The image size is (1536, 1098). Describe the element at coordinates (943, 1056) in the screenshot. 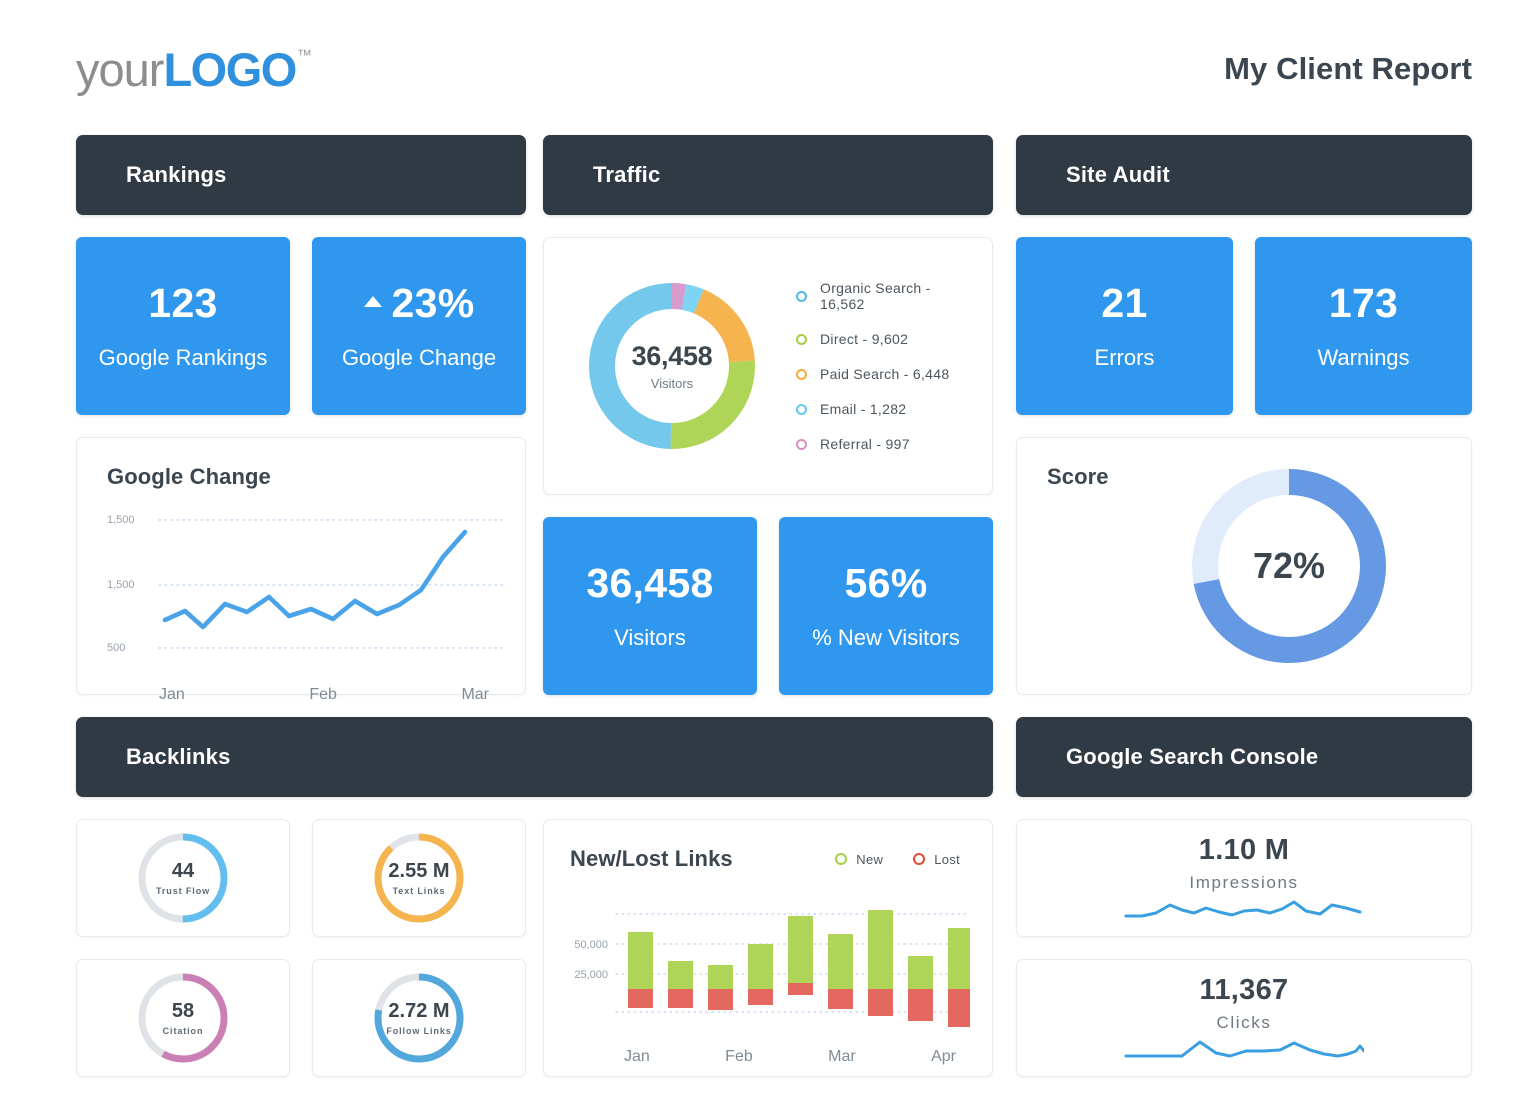

I see `x-tick-label: Apr` at that location.